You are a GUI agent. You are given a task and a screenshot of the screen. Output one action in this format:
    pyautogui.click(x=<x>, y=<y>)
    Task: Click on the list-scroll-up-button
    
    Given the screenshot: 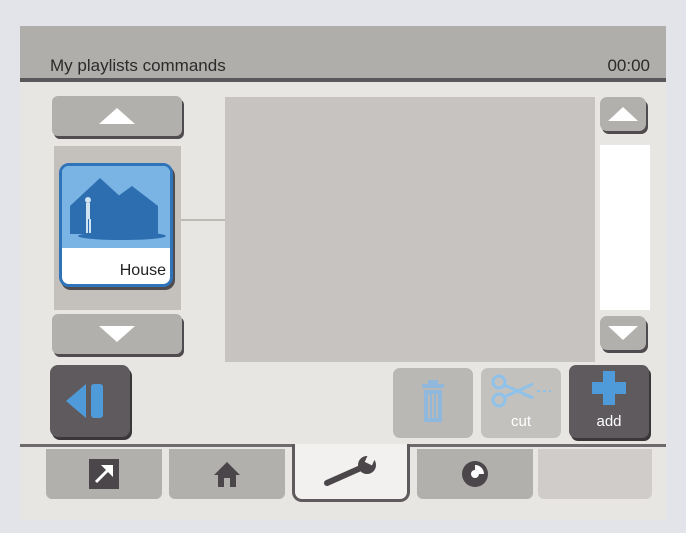 What is the action you would take?
    pyautogui.click(x=623, y=114)
    